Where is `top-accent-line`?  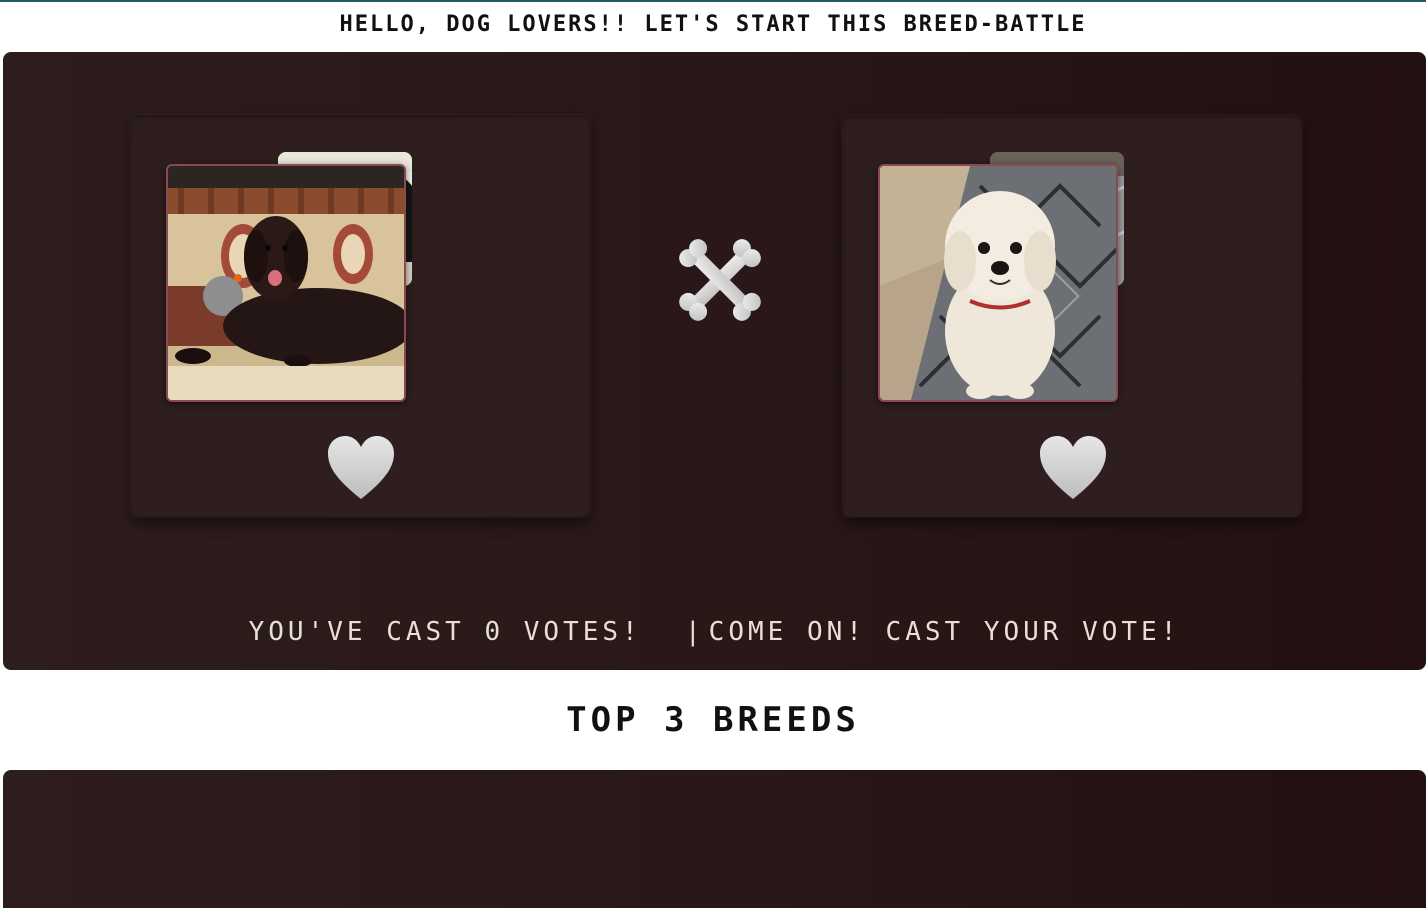
top-accent-line is located at coordinates (713, 1).